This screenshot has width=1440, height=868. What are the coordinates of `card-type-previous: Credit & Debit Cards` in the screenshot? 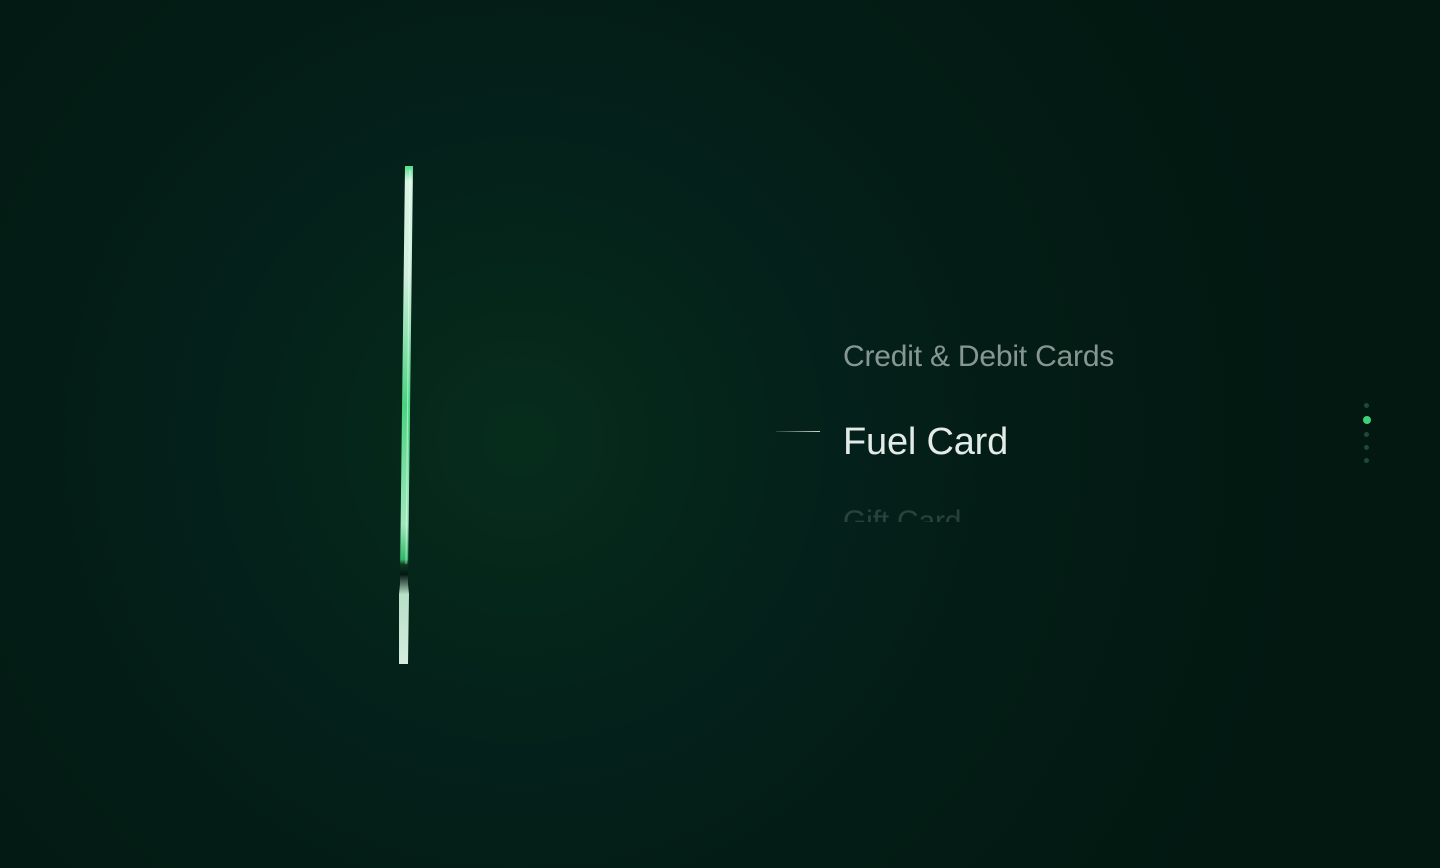 It's located at (978, 357).